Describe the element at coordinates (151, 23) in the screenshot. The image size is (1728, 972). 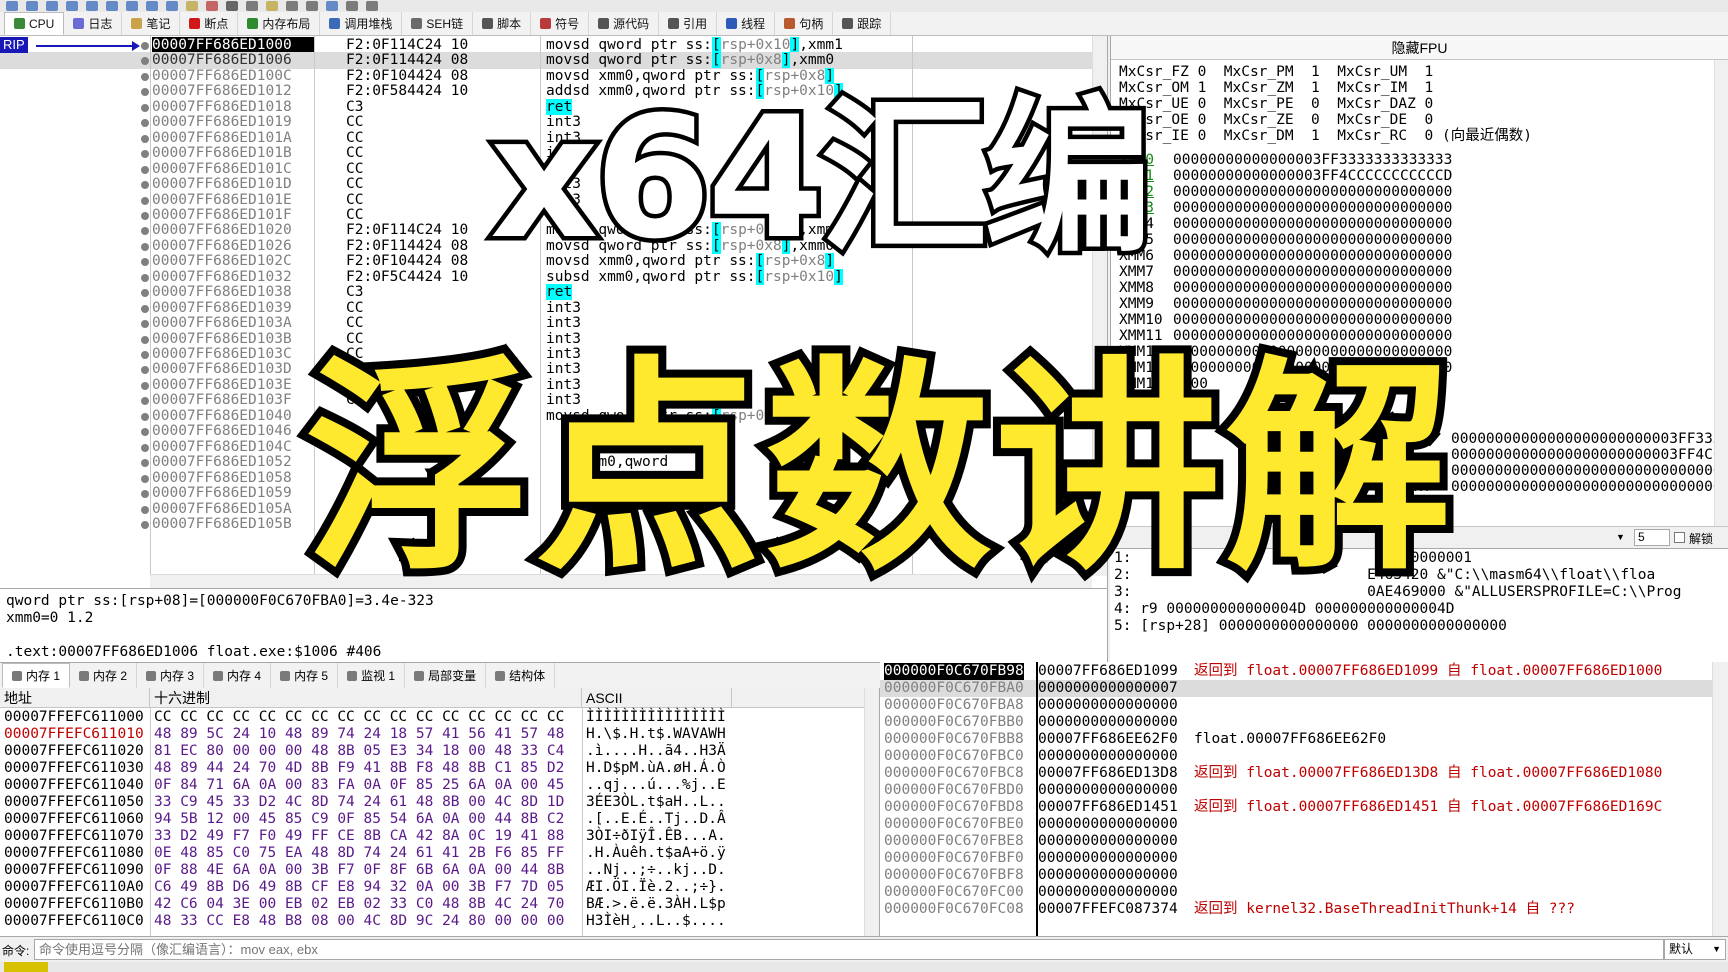
I see `tab-notes: 笔记` at that location.